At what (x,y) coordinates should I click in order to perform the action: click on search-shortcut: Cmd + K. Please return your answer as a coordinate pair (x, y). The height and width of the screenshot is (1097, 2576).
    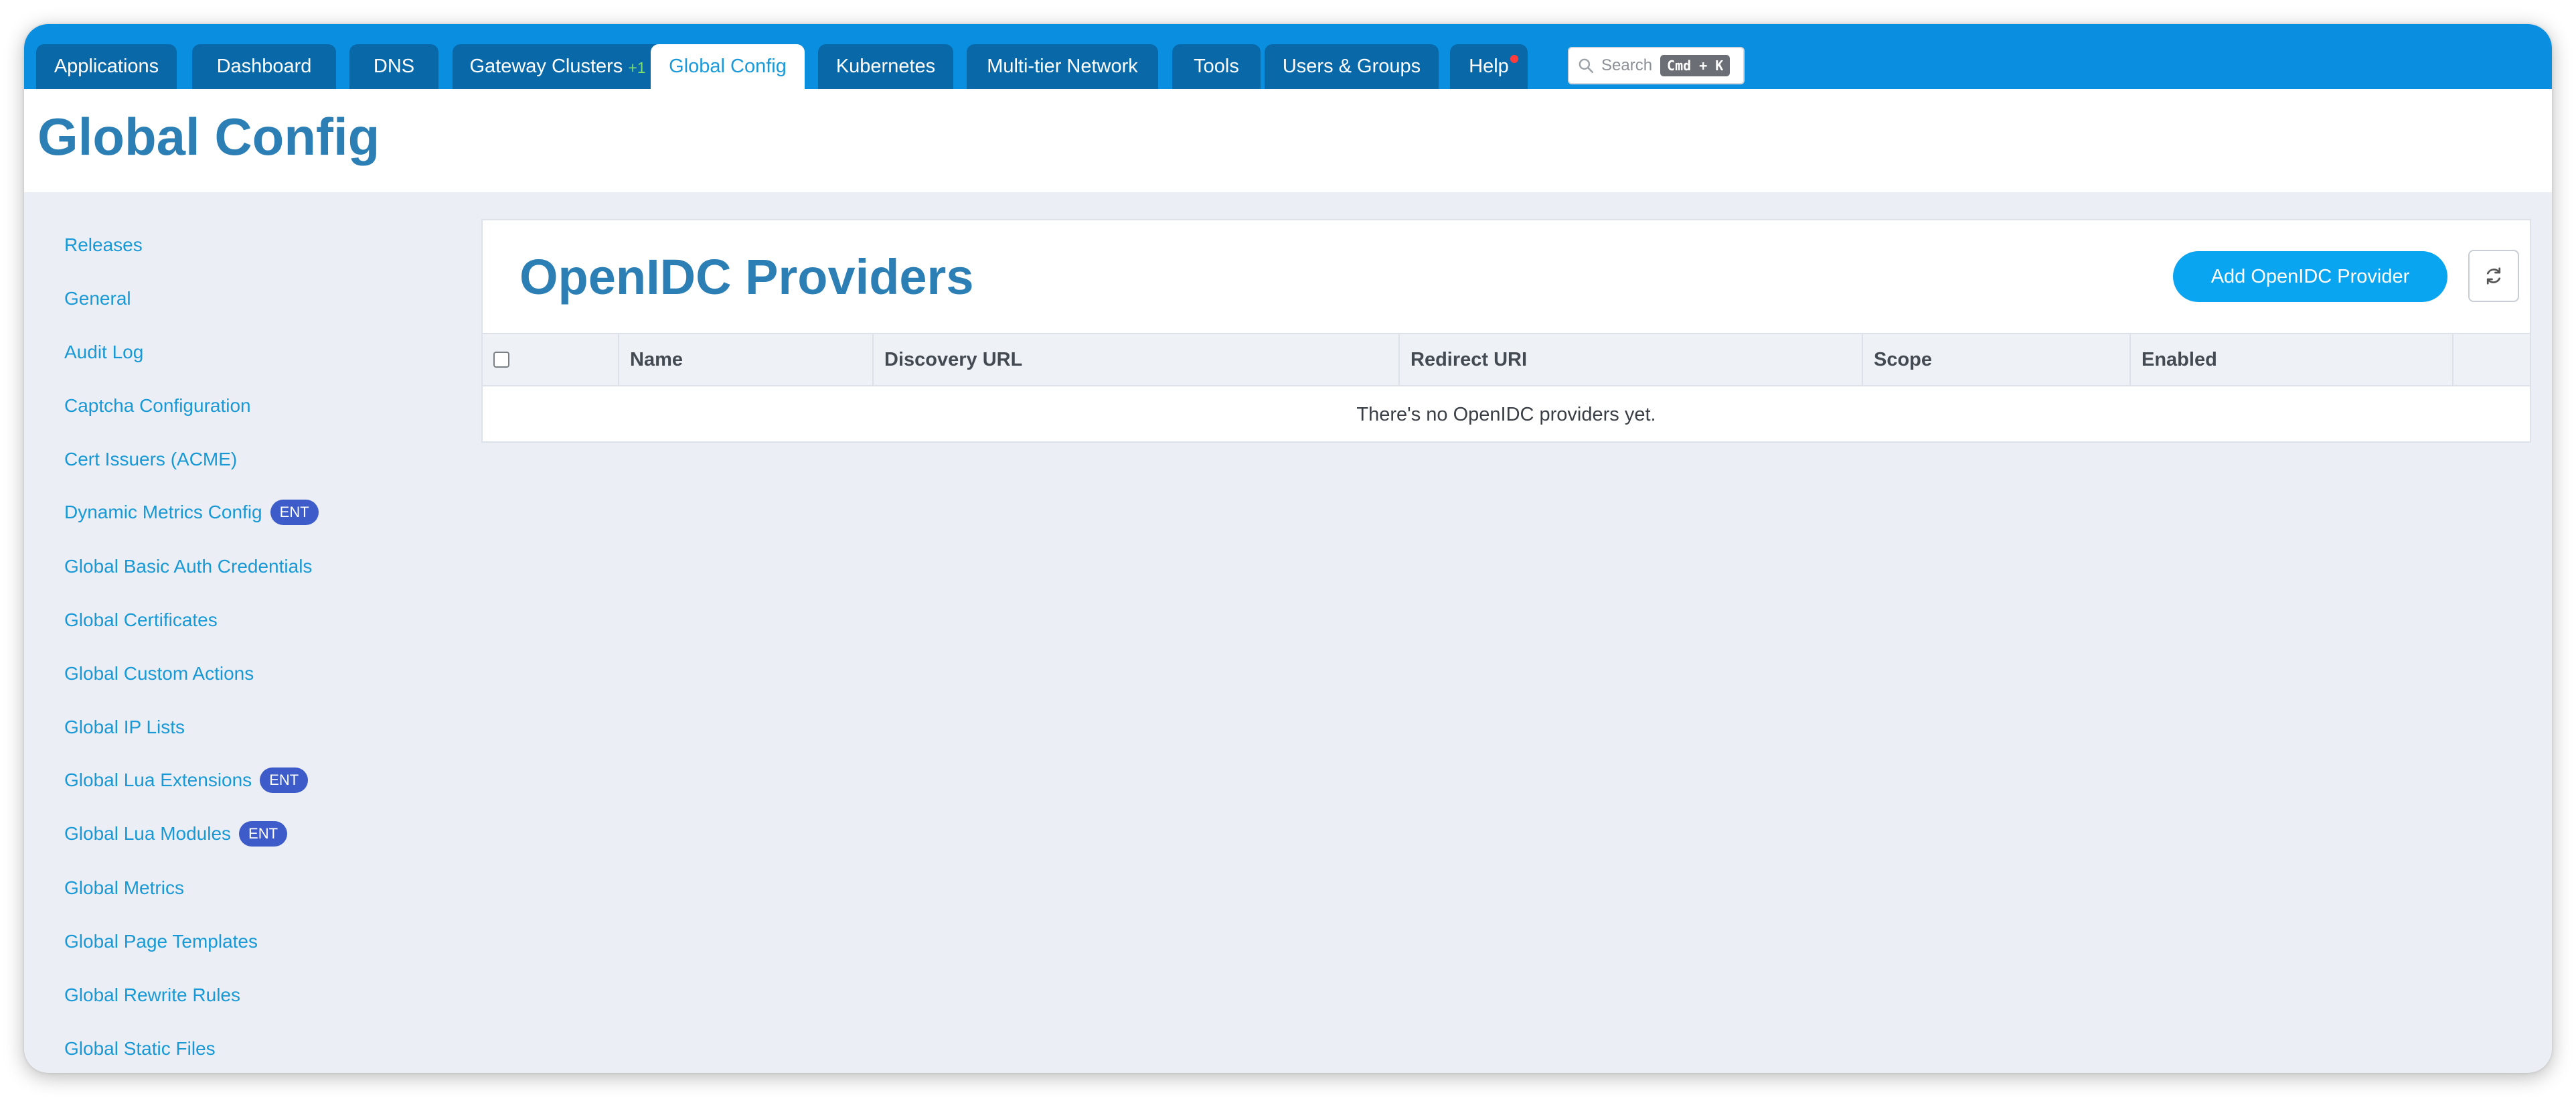
    Looking at the image, I should click on (1695, 65).